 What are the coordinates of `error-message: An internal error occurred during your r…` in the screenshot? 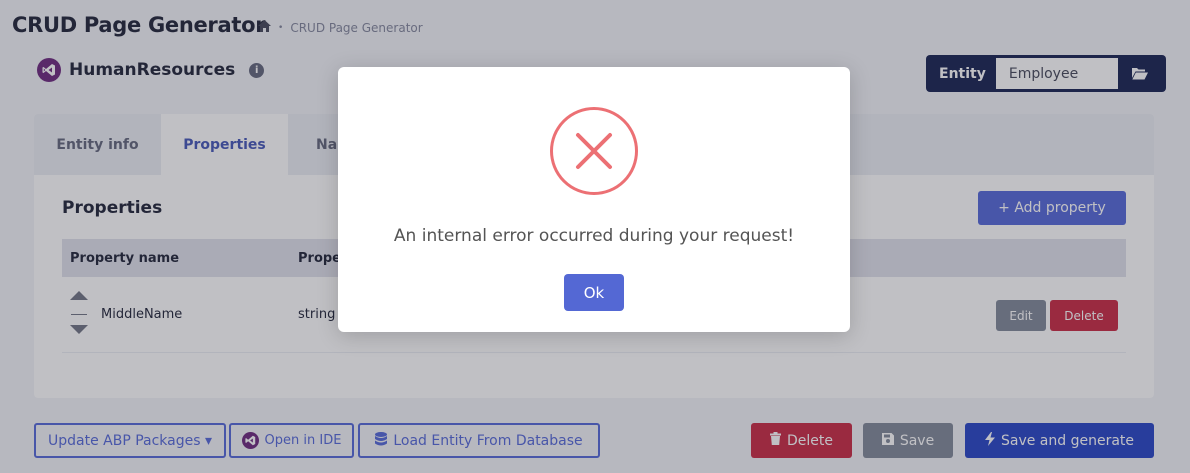 It's located at (594, 236).